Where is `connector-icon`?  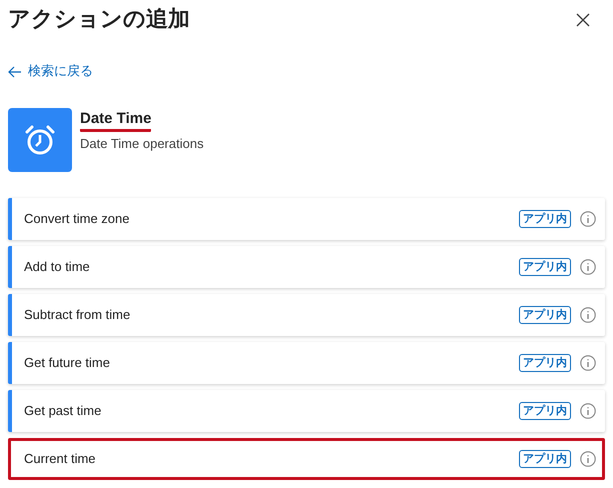
connector-icon is located at coordinates (40, 140).